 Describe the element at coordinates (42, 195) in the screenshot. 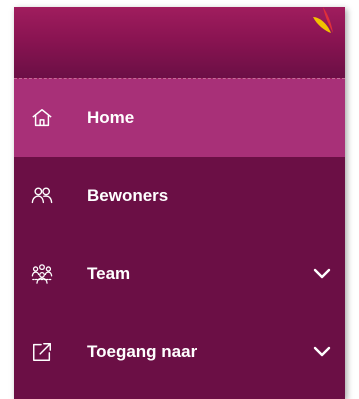

I see `people-icon` at that location.